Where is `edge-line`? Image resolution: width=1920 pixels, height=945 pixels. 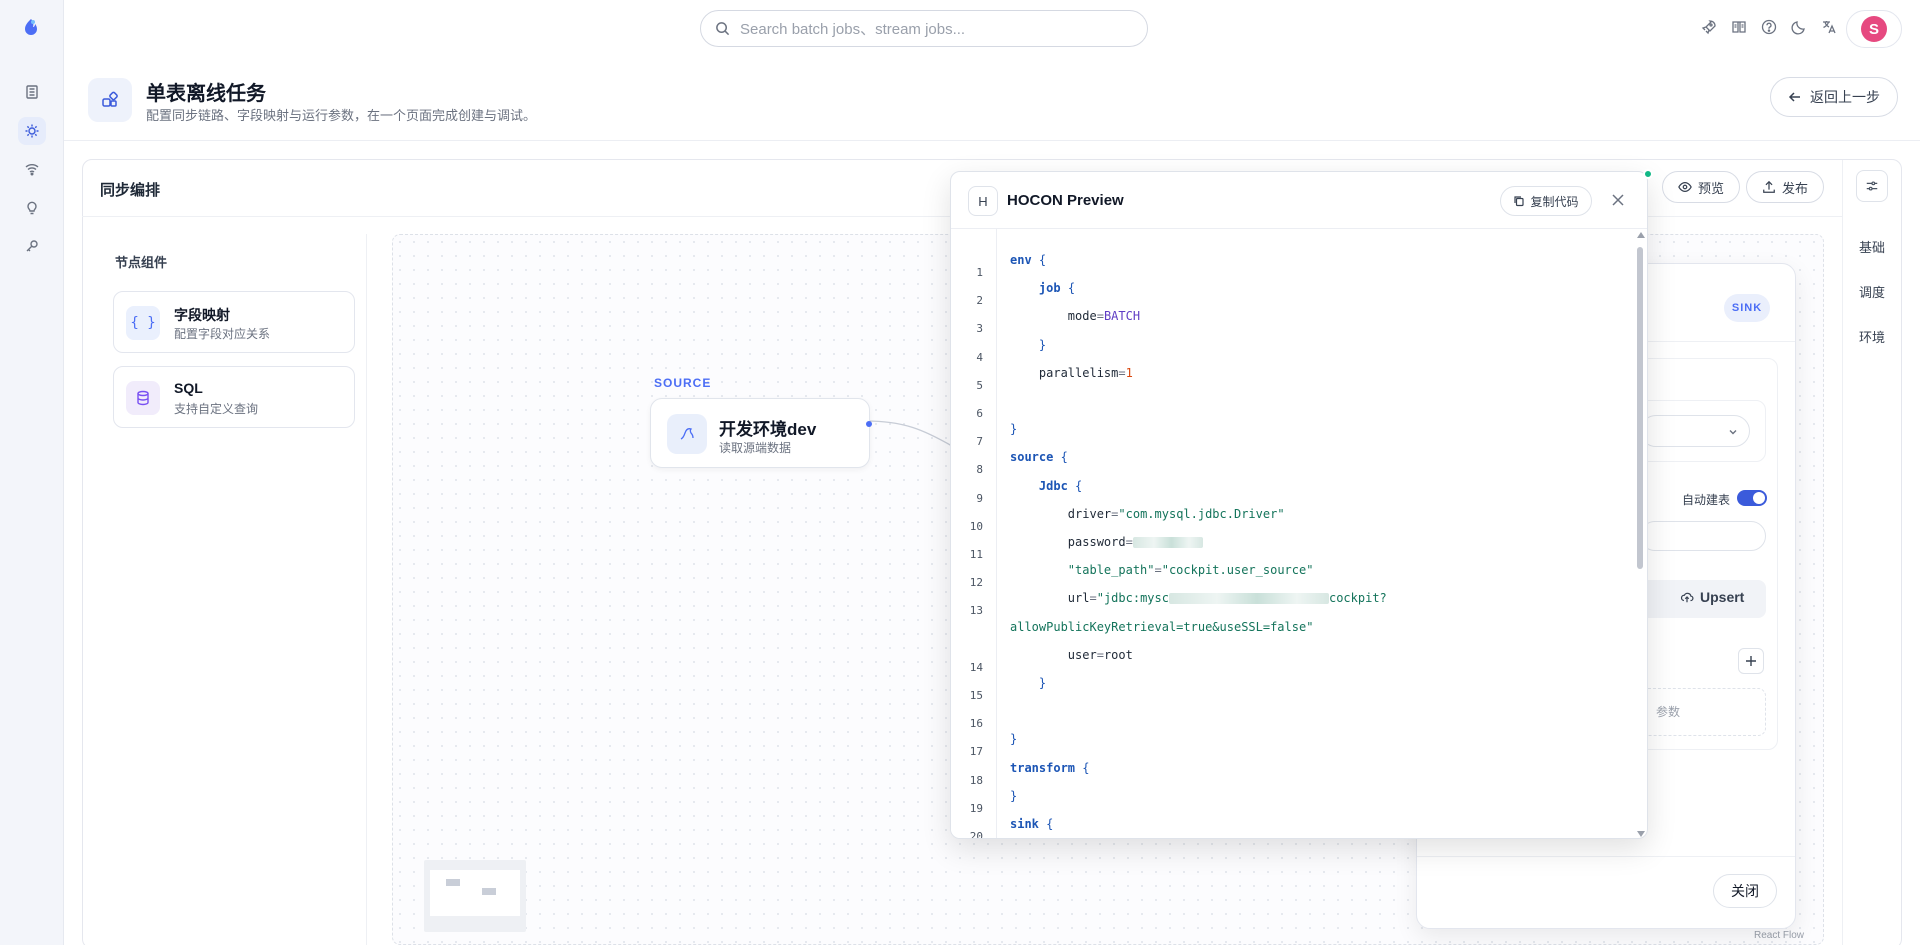
edge-line is located at coordinates (909, 433).